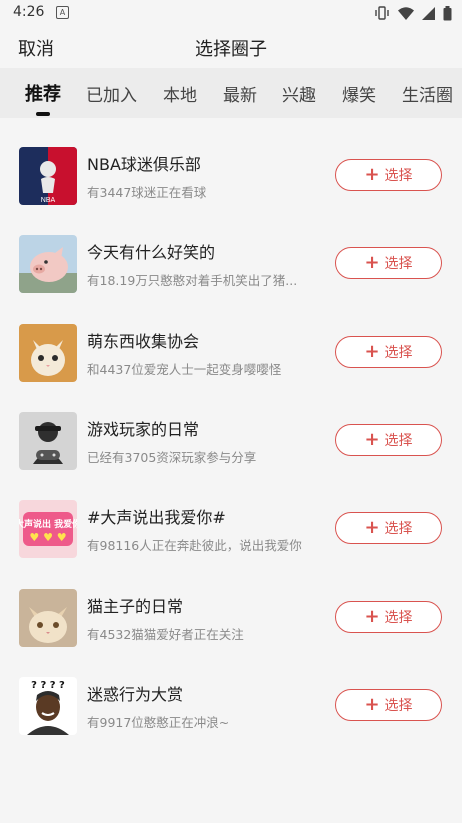 The height and width of the screenshot is (823, 462). Describe the element at coordinates (143, 429) in the screenshot. I see `circle-name: 游戏玩家的日常` at that location.